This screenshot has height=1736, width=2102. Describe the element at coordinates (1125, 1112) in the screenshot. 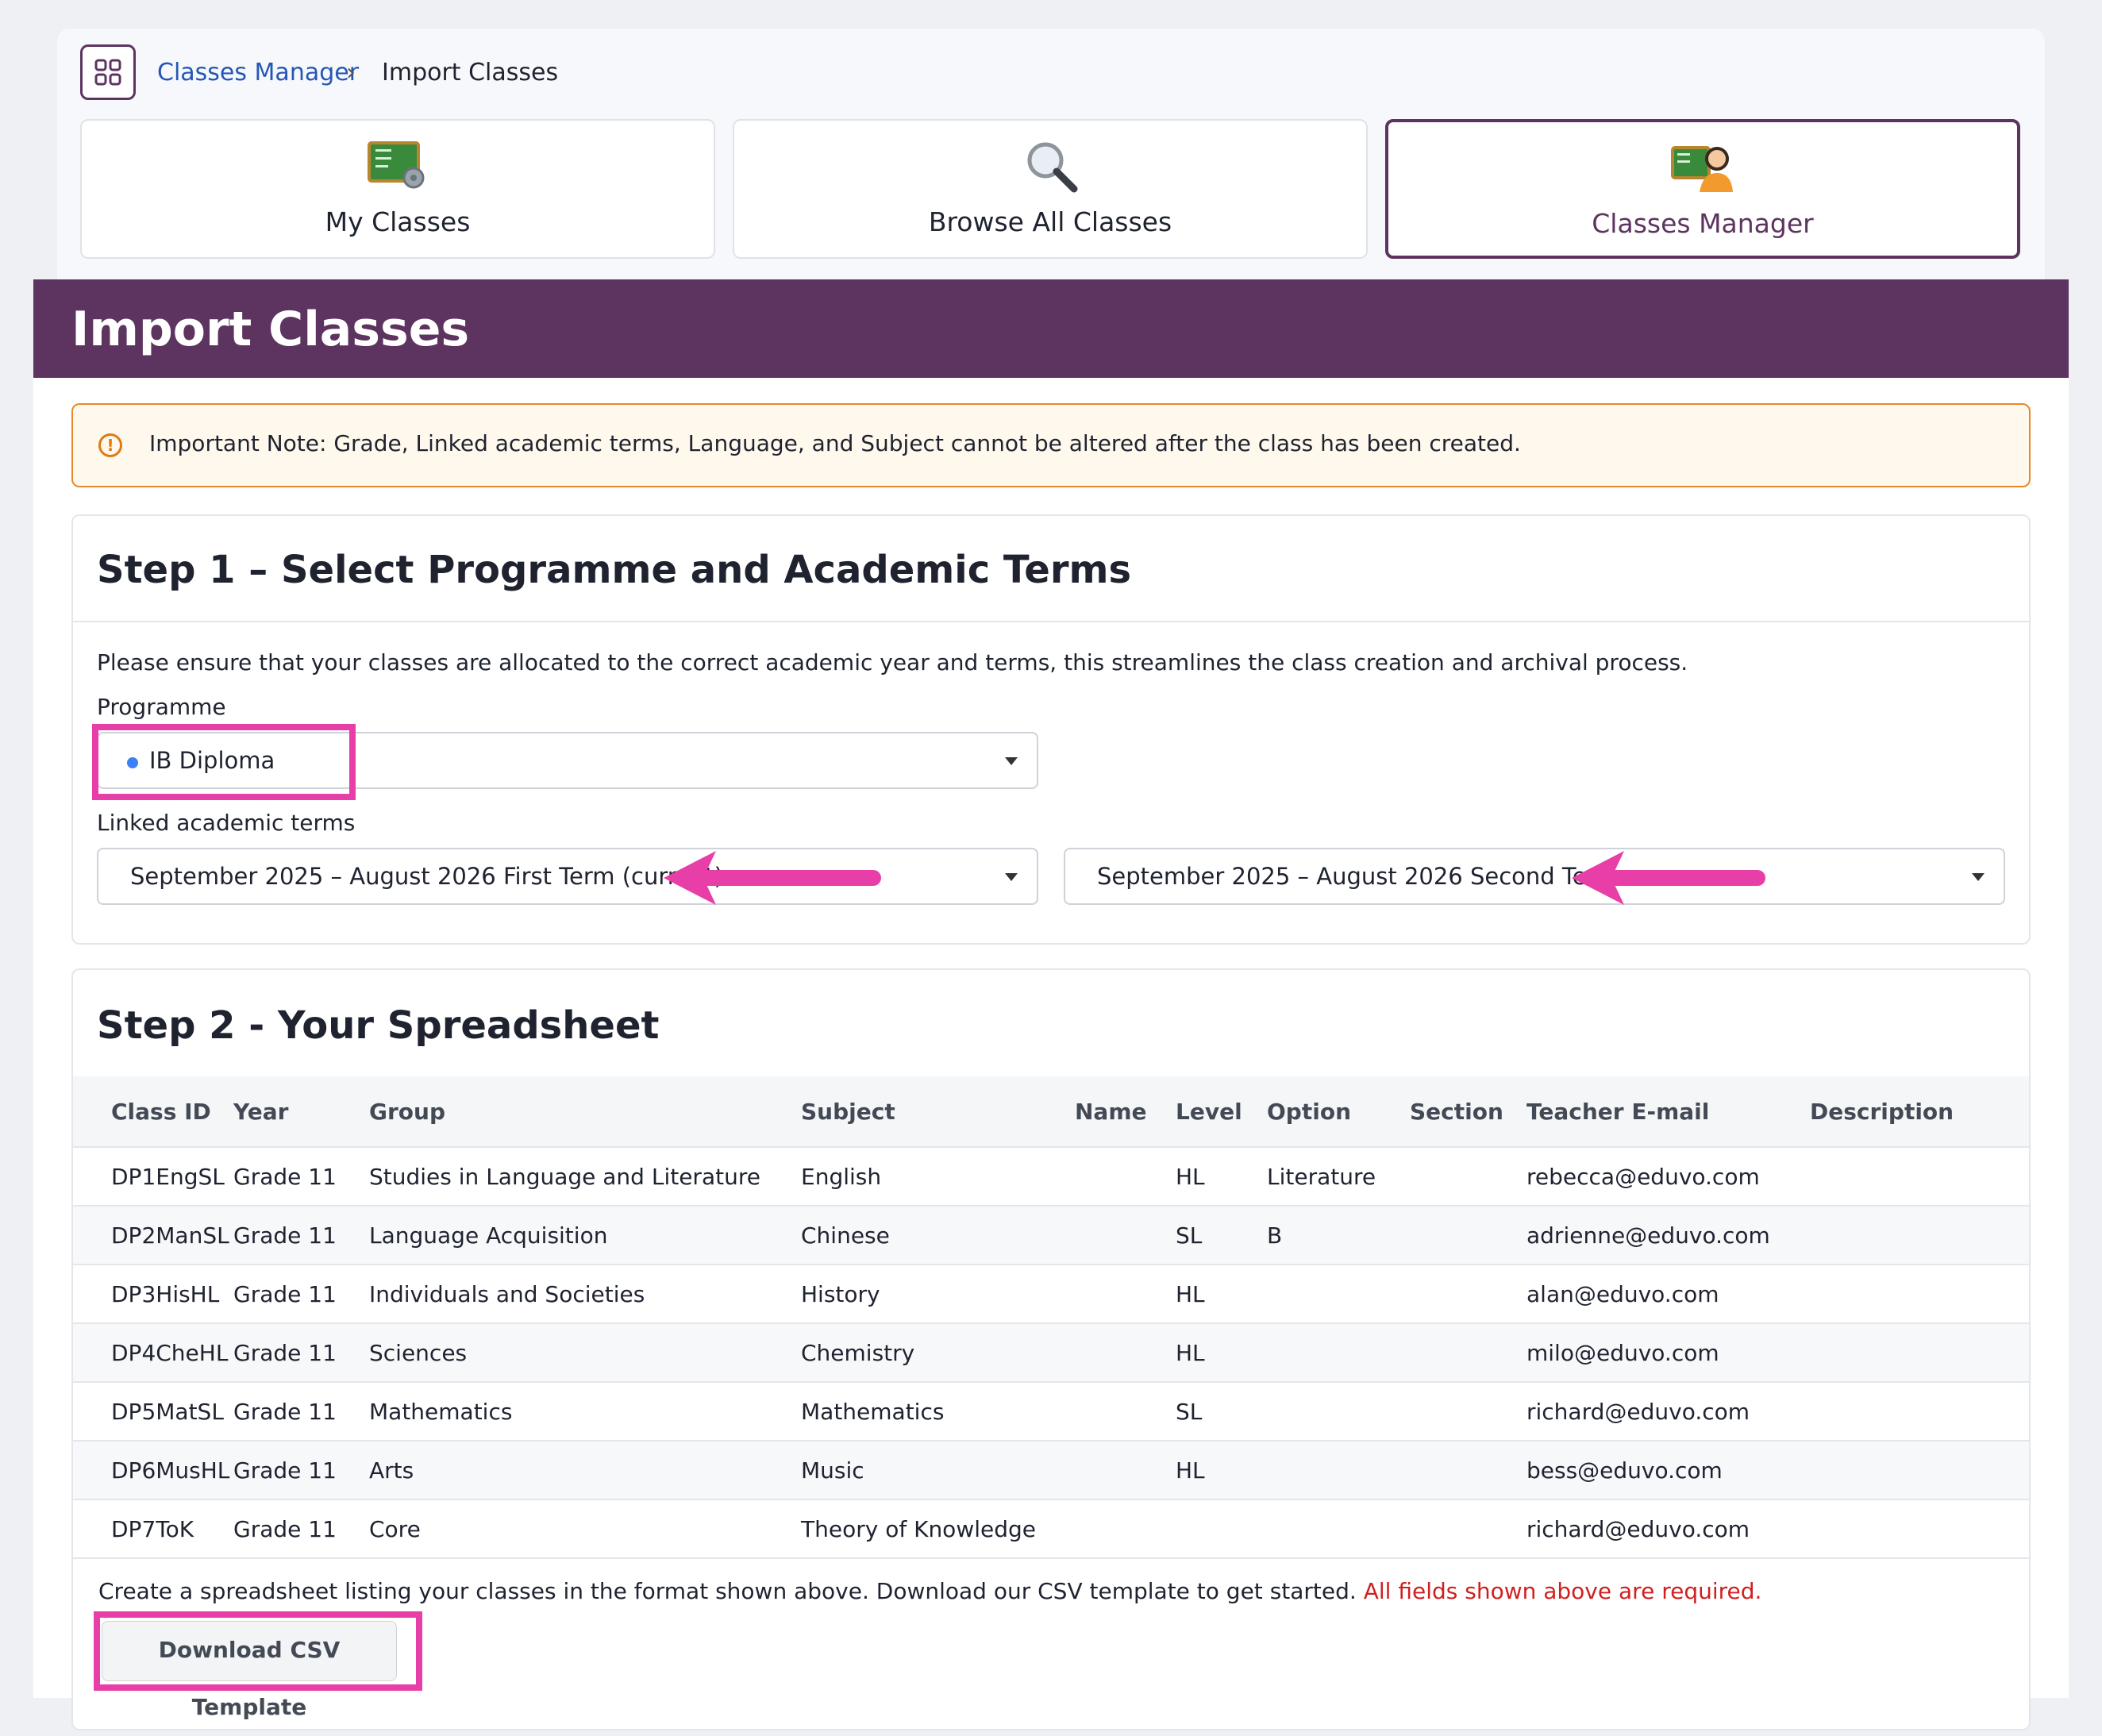

I see `column-header: Name` at that location.